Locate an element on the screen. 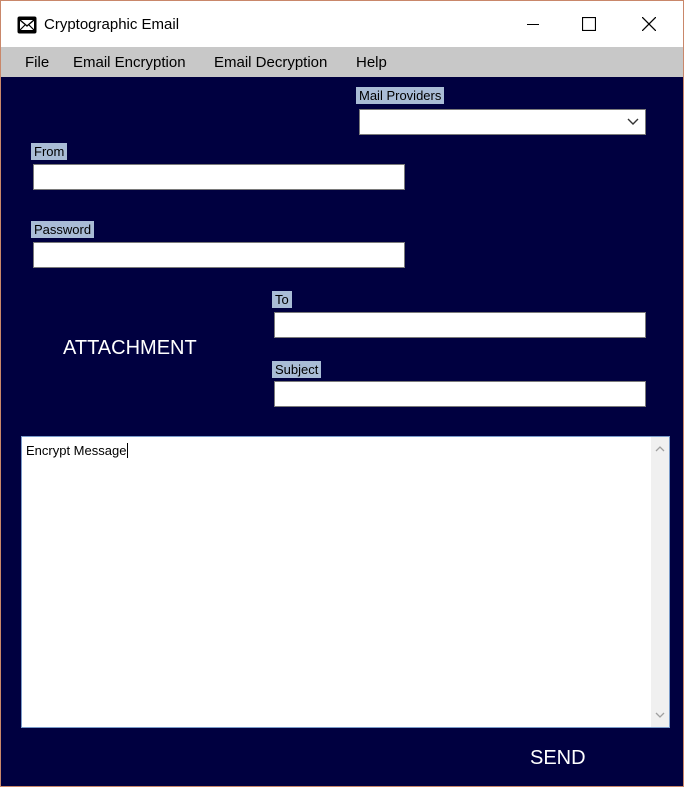 The width and height of the screenshot is (684, 787). from-label: From is located at coordinates (49, 151).